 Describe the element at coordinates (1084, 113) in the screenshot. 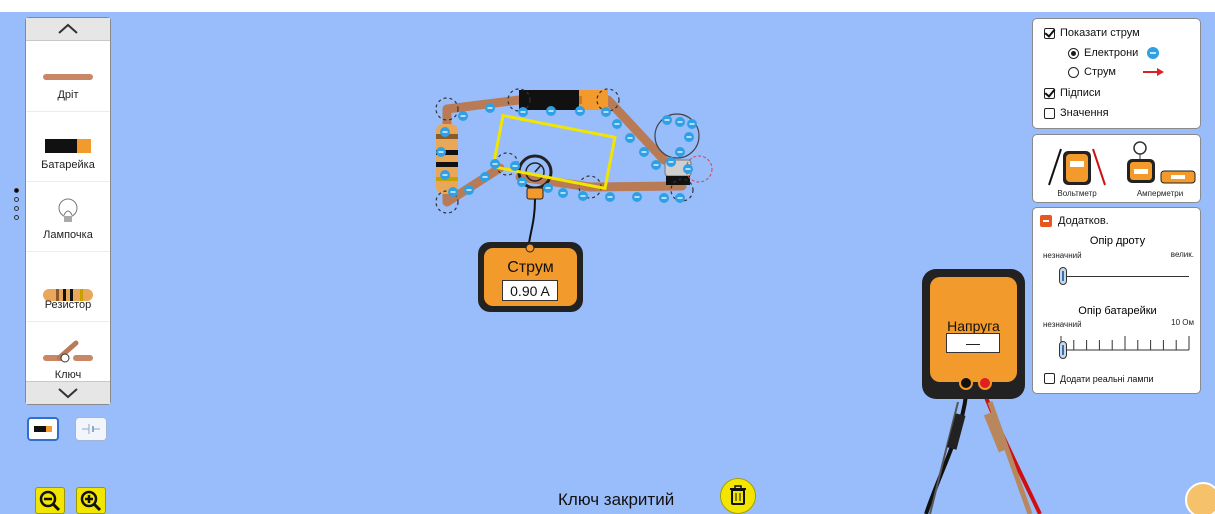

I see `values-label: Значення` at that location.